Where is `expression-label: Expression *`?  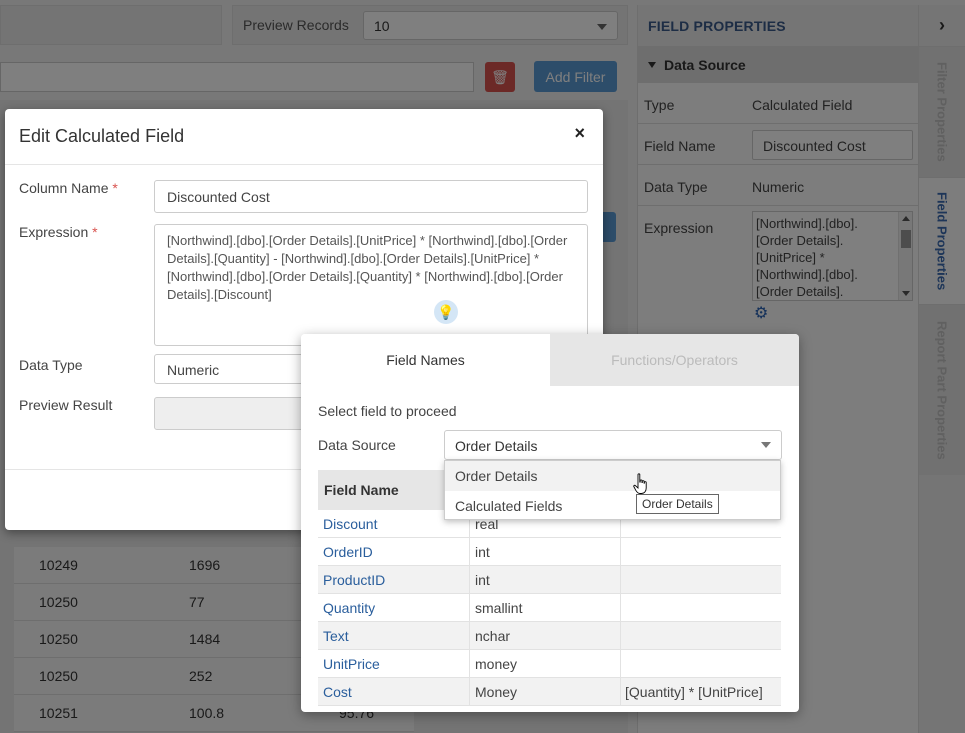 expression-label: Expression * is located at coordinates (58, 232).